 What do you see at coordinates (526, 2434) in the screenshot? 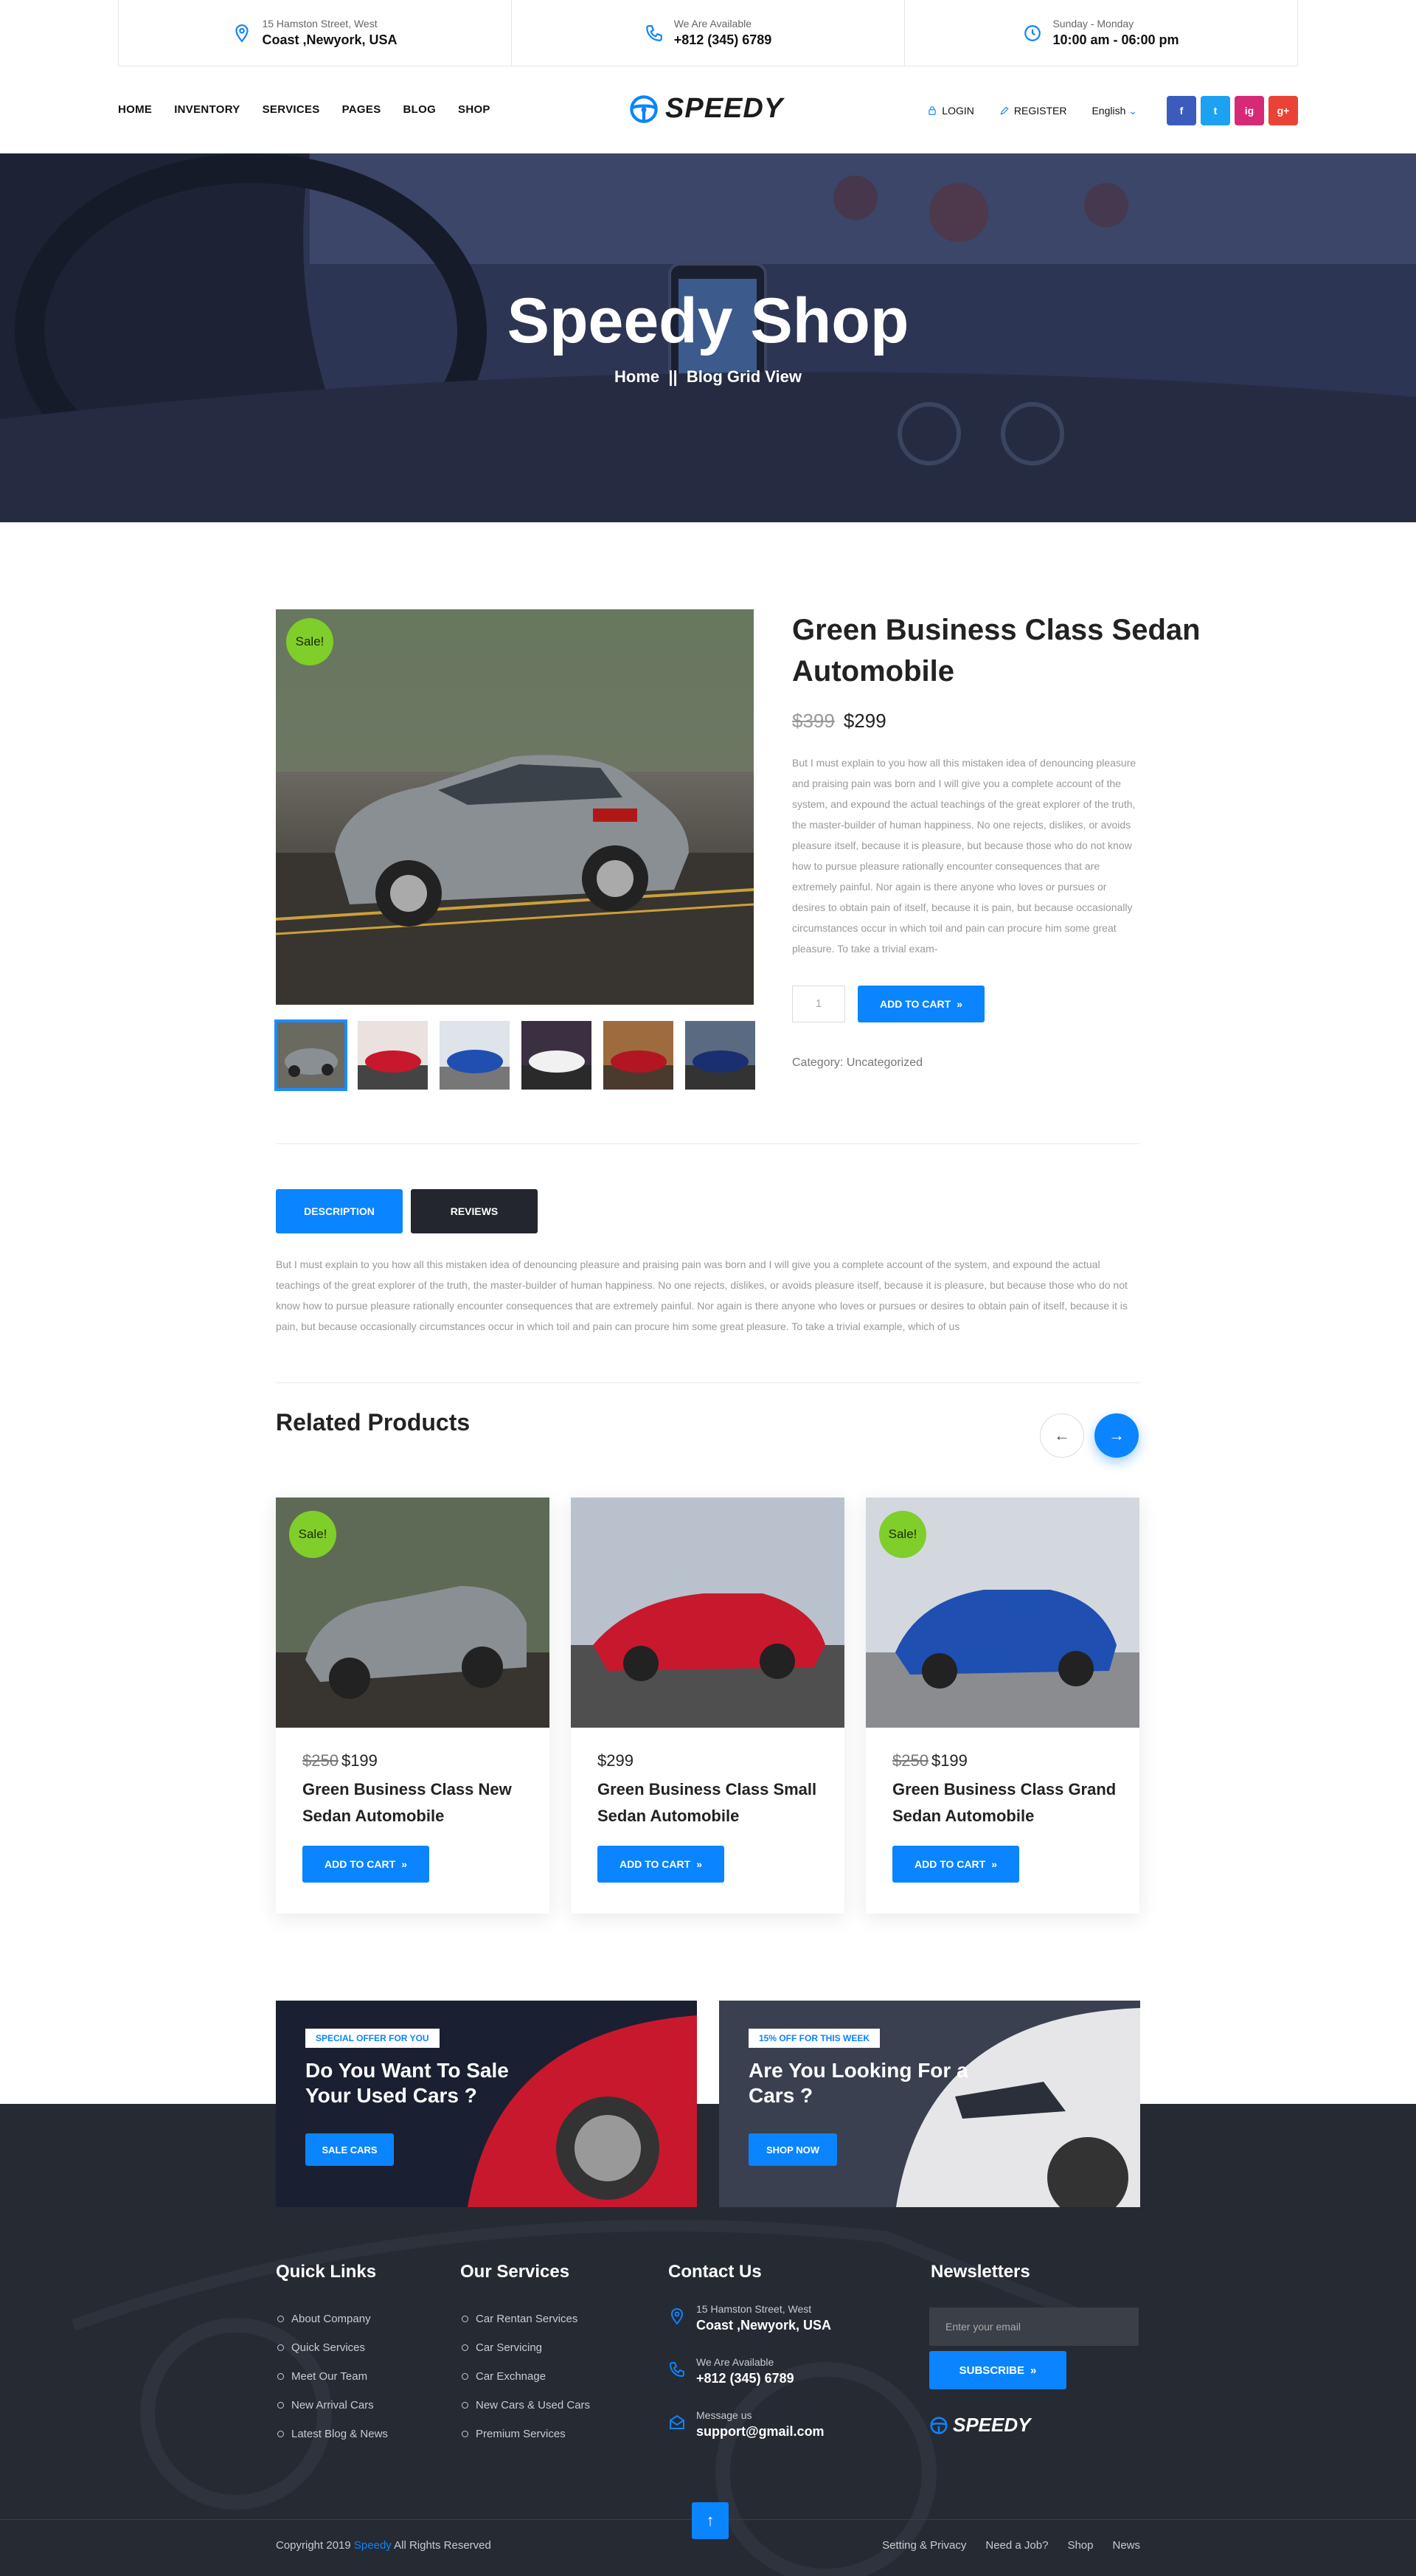
I see `list-item: Premium Services` at bounding box center [526, 2434].